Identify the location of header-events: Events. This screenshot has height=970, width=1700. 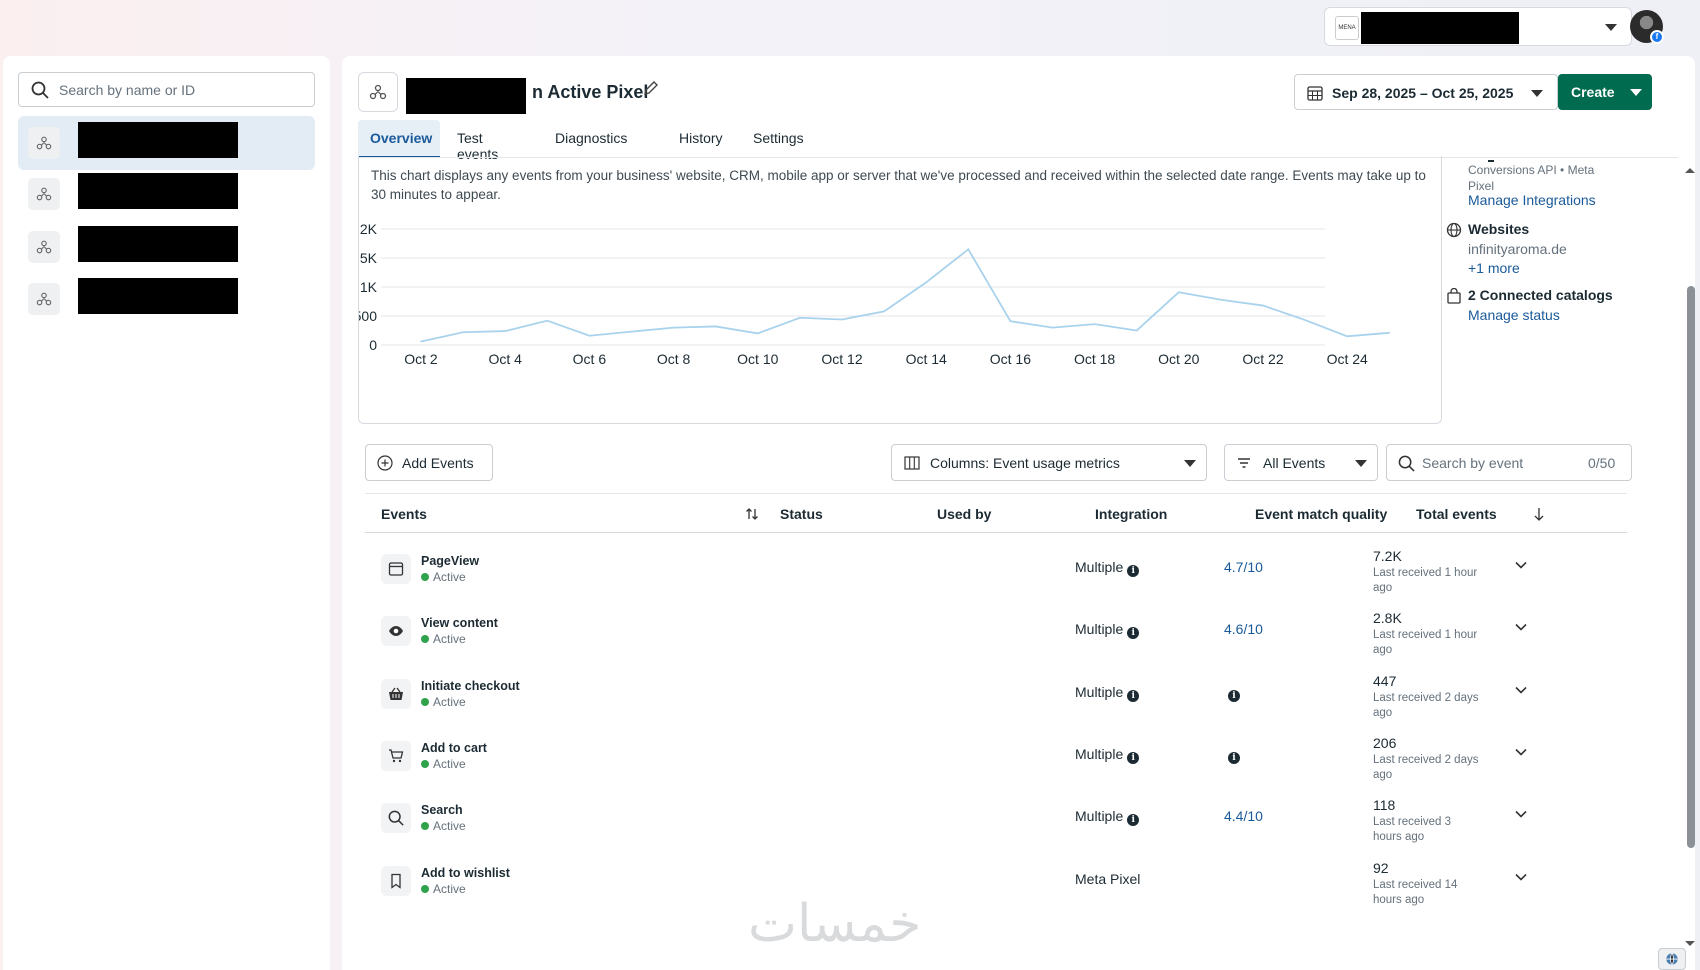
(404, 514).